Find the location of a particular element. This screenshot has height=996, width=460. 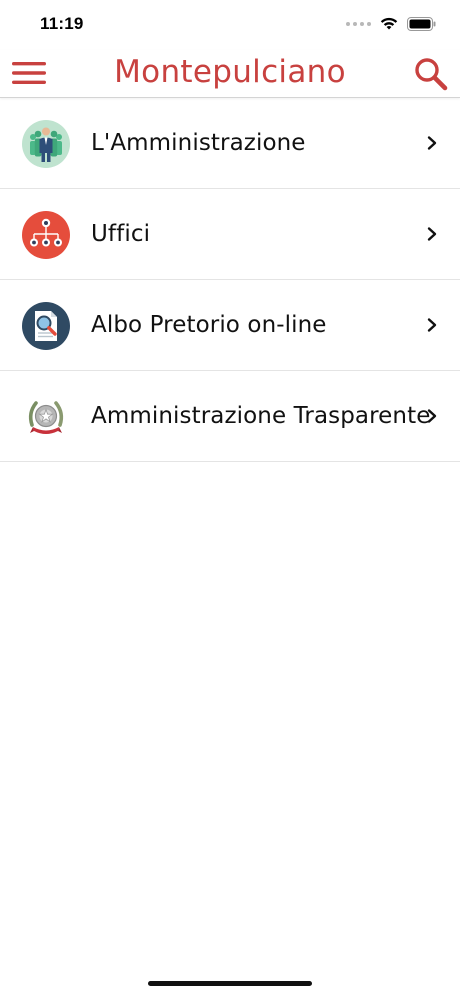

list-item-amministrazione-trasparente: Amministrazione Trasparente is located at coordinates (230, 416).